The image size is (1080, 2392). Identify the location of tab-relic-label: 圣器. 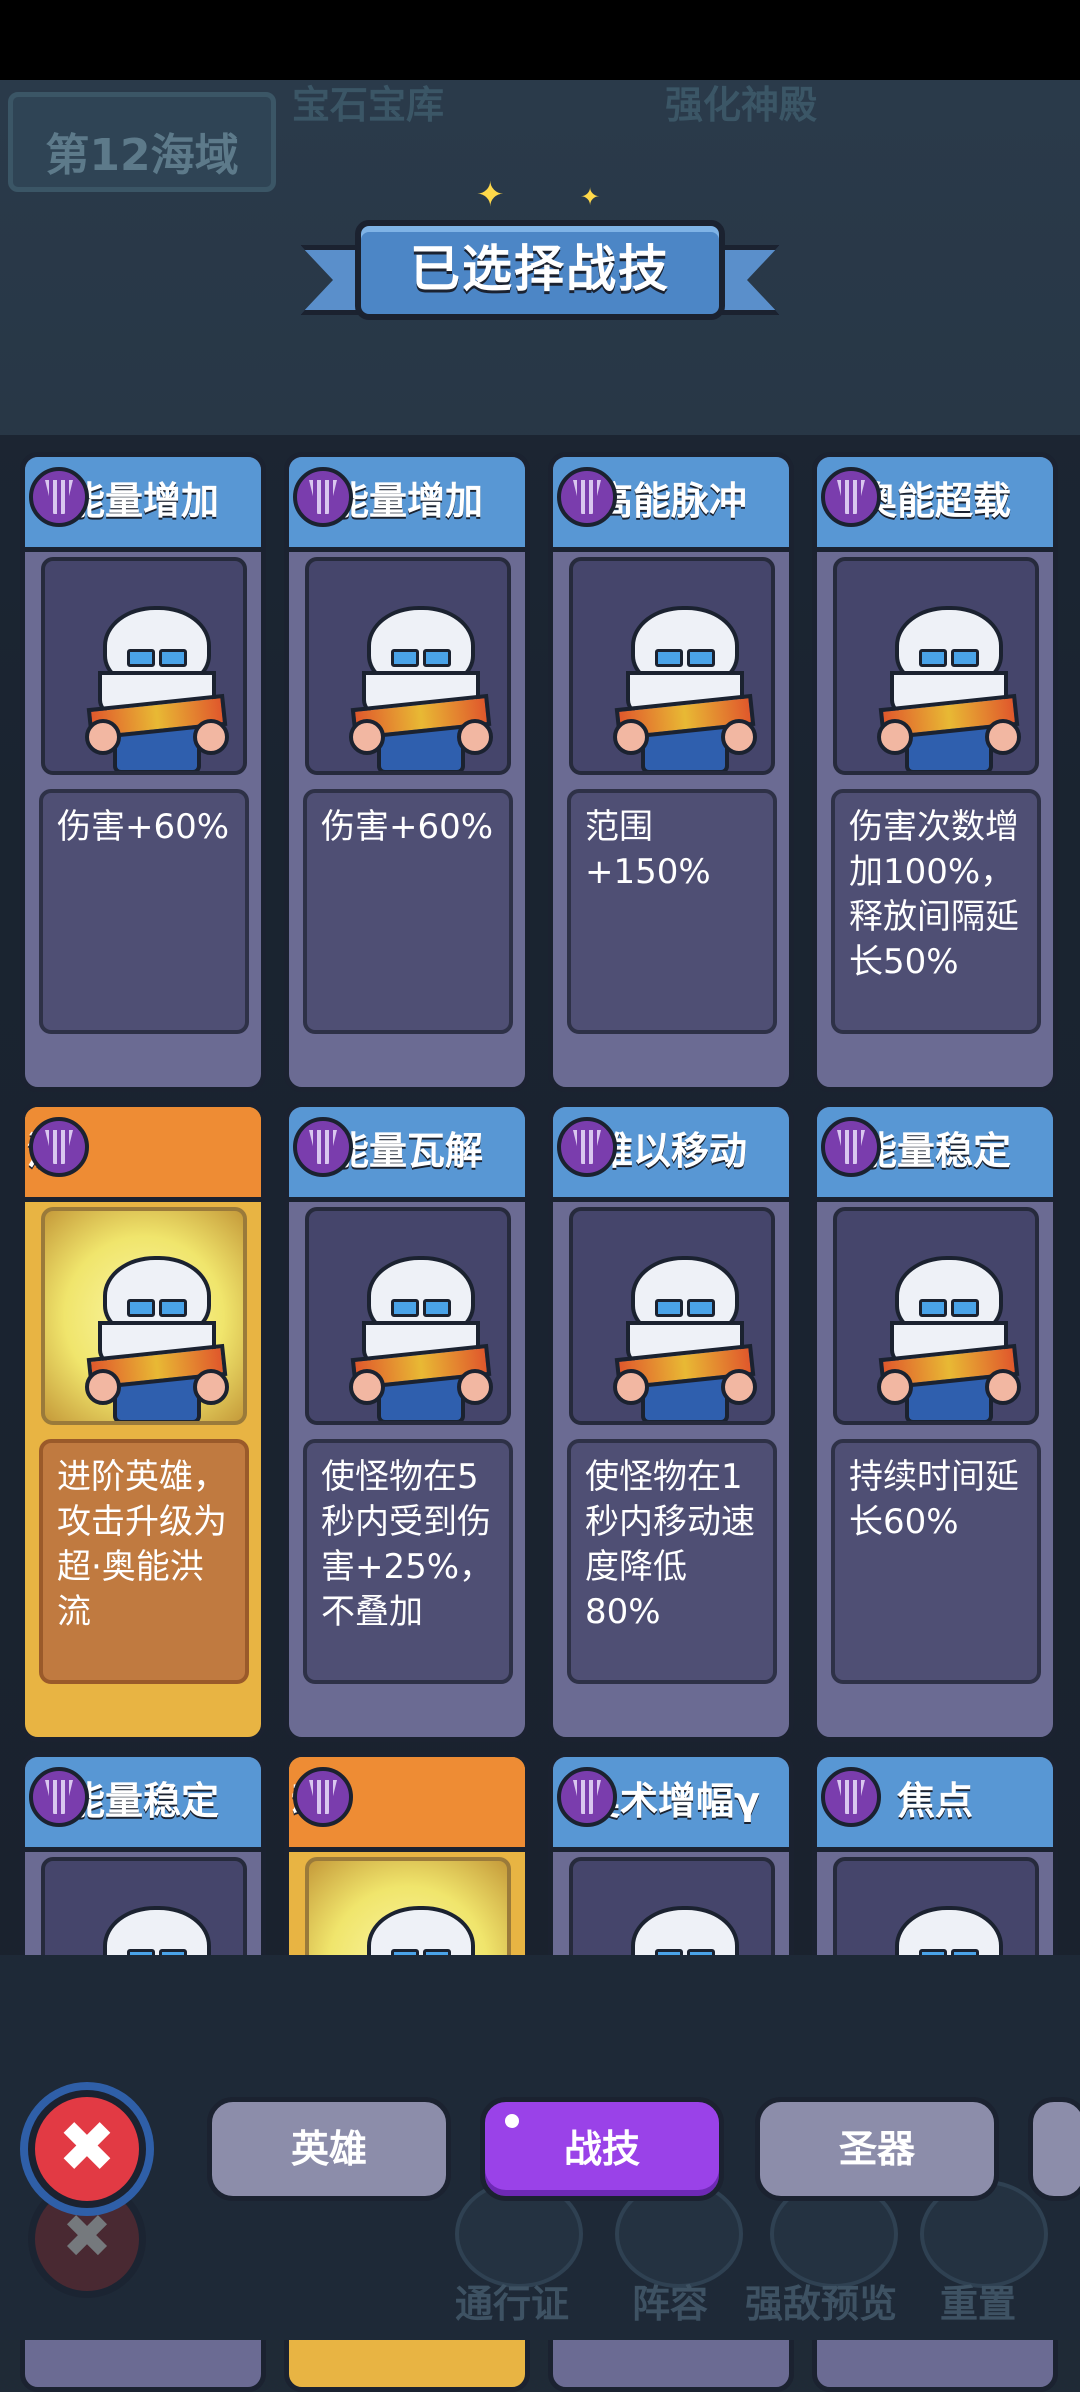
(876, 2149).